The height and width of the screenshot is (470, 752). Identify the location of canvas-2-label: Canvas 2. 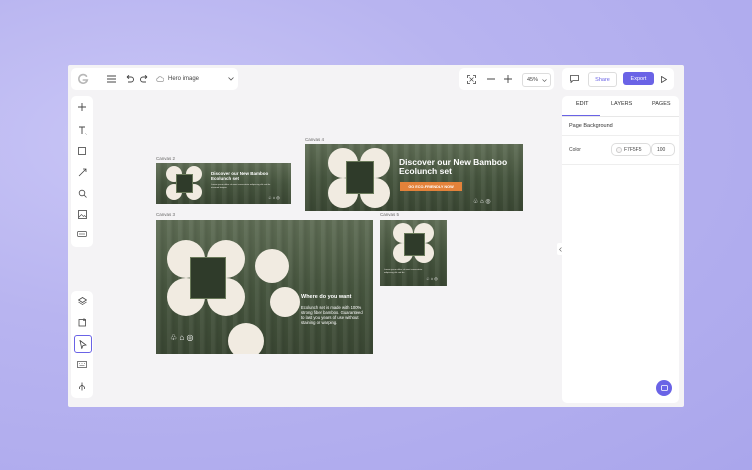
(166, 158).